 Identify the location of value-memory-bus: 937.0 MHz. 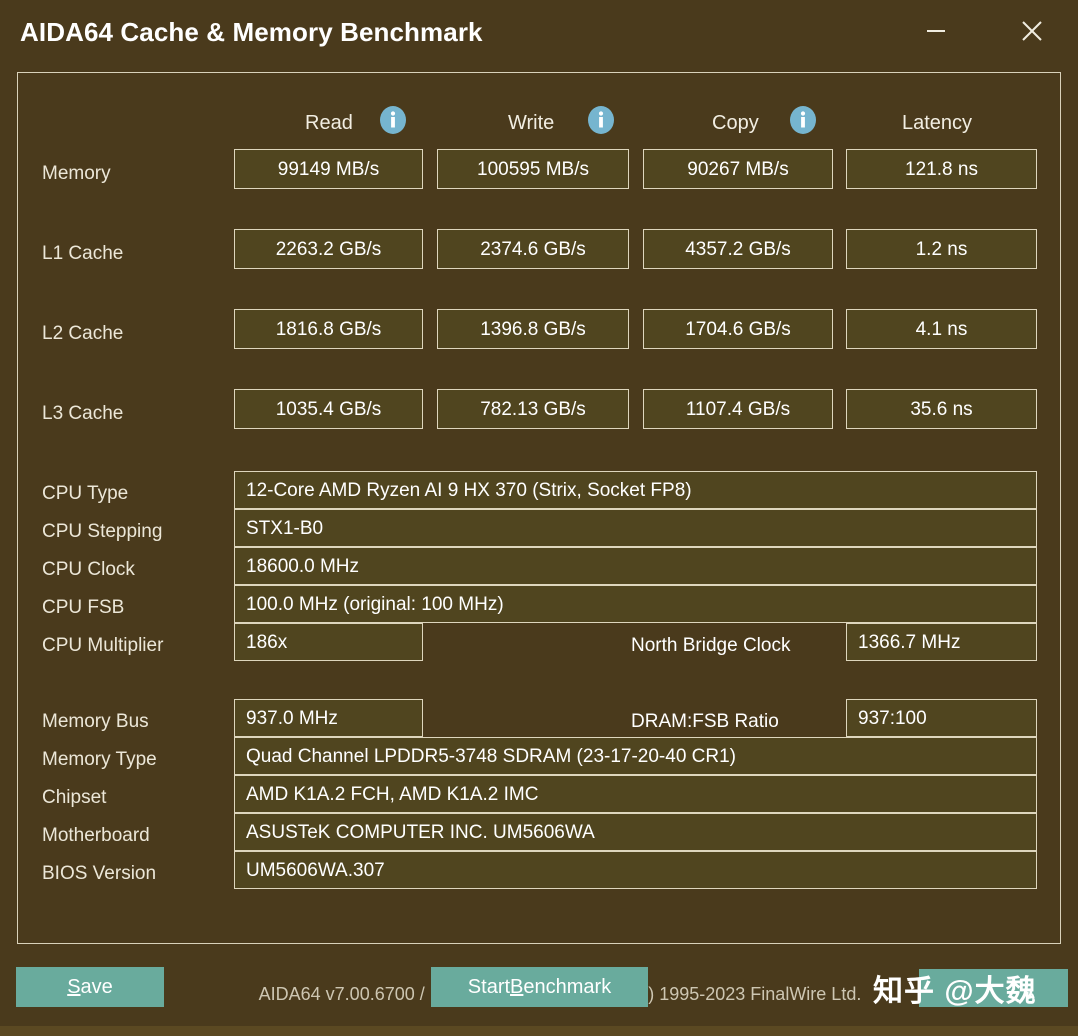
(328, 718).